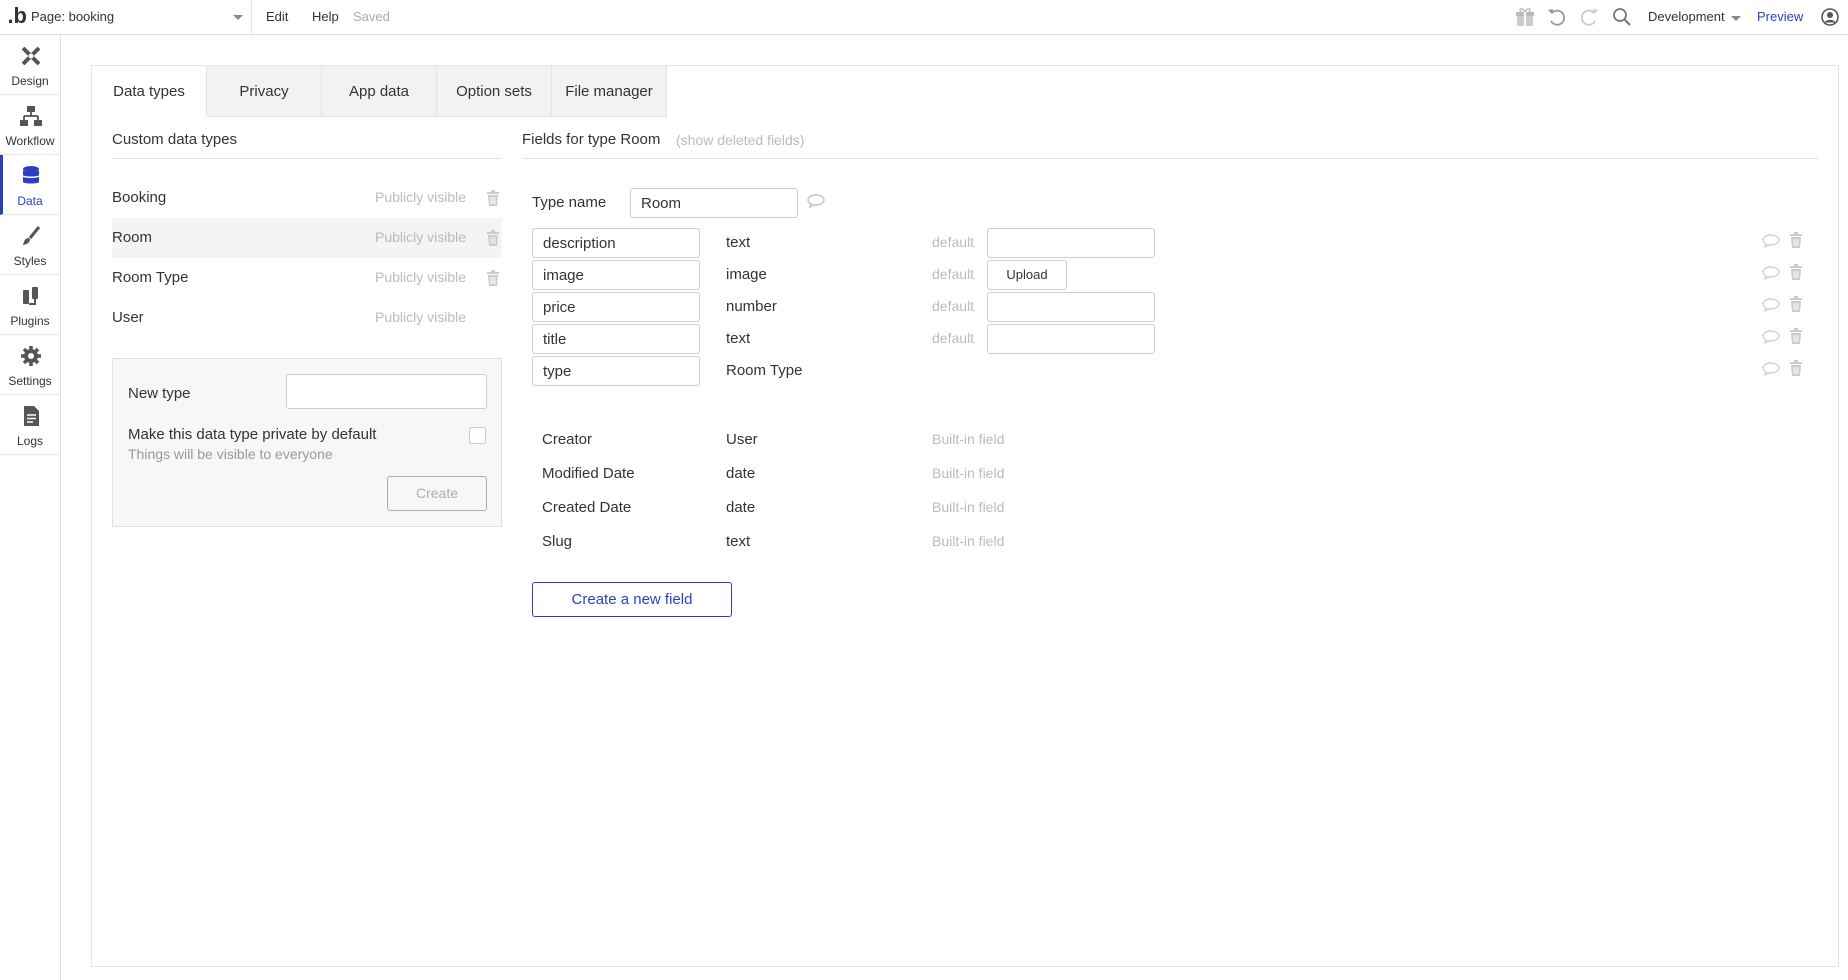 The height and width of the screenshot is (980, 1848). Describe the element at coordinates (741, 473) in the screenshot. I see `builtin-type: date` at that location.